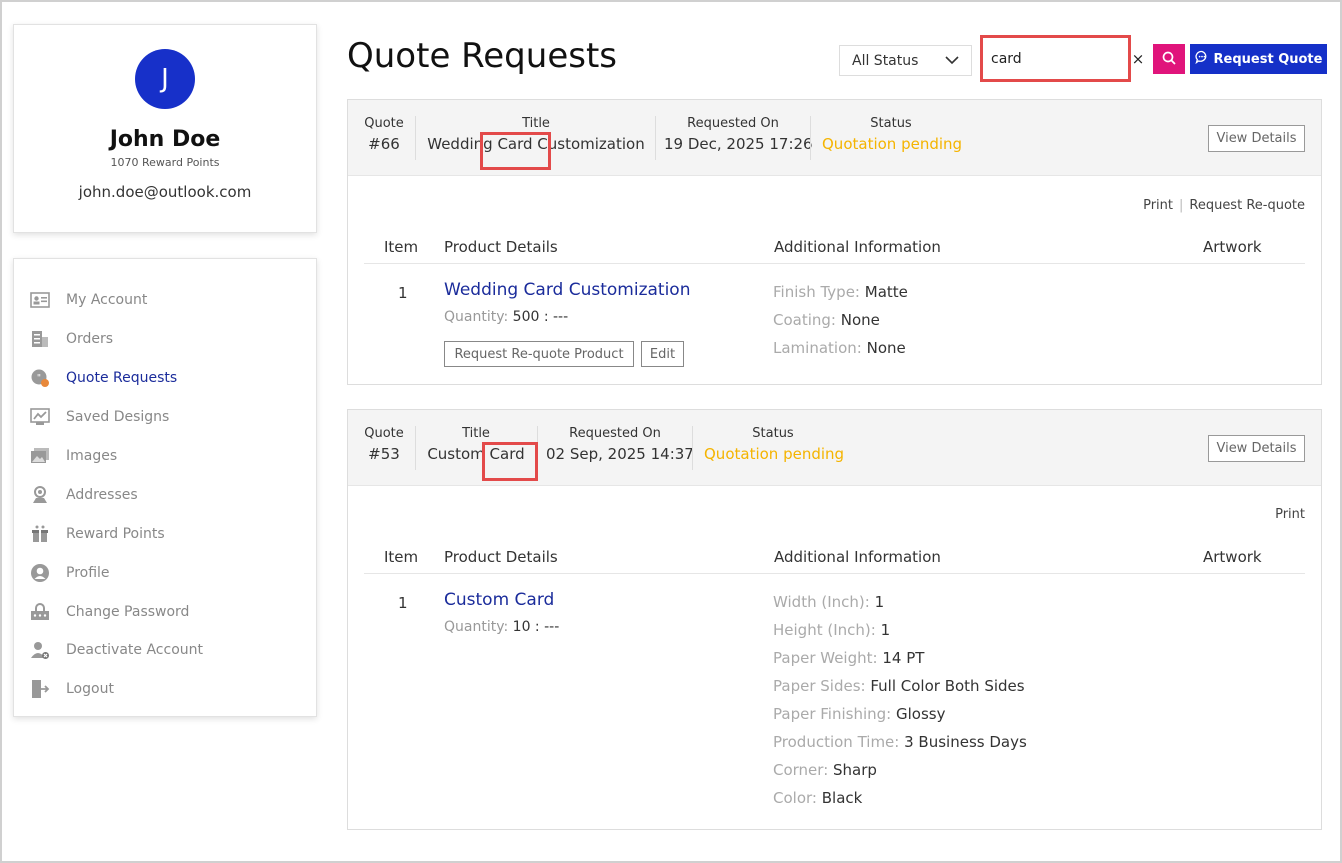  Describe the element at coordinates (165, 689) in the screenshot. I see `sidebar-item-logout: Logout` at that location.